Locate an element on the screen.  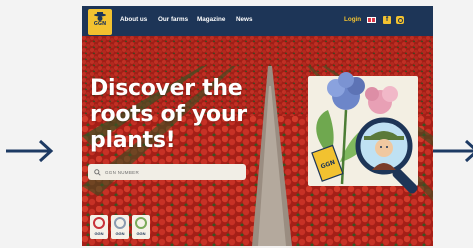
nav-link-about-us: About us is located at coordinates (133, 19).